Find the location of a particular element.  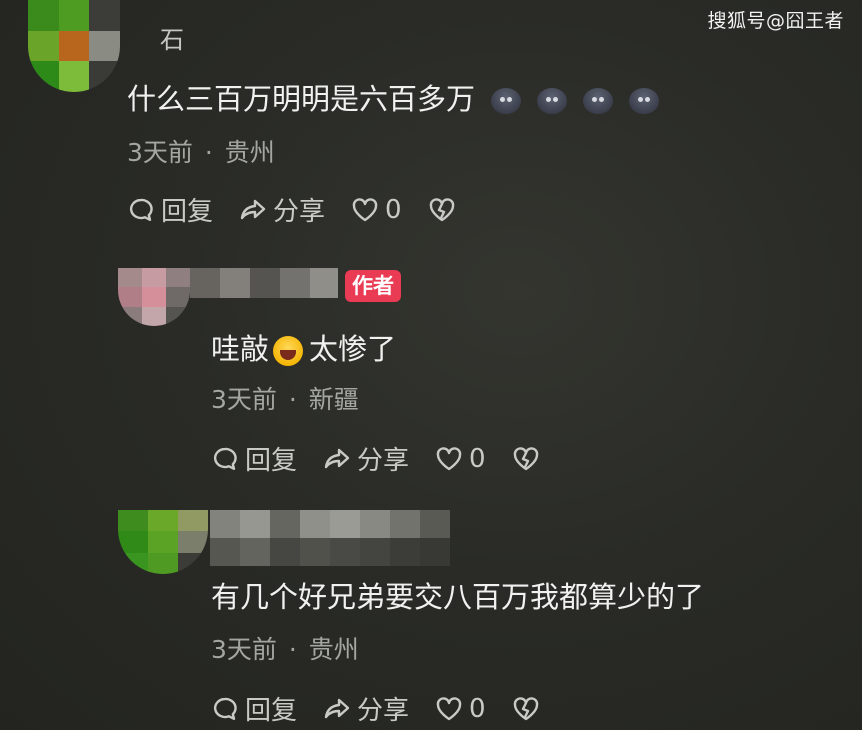

author-badge: 作者 is located at coordinates (373, 286).